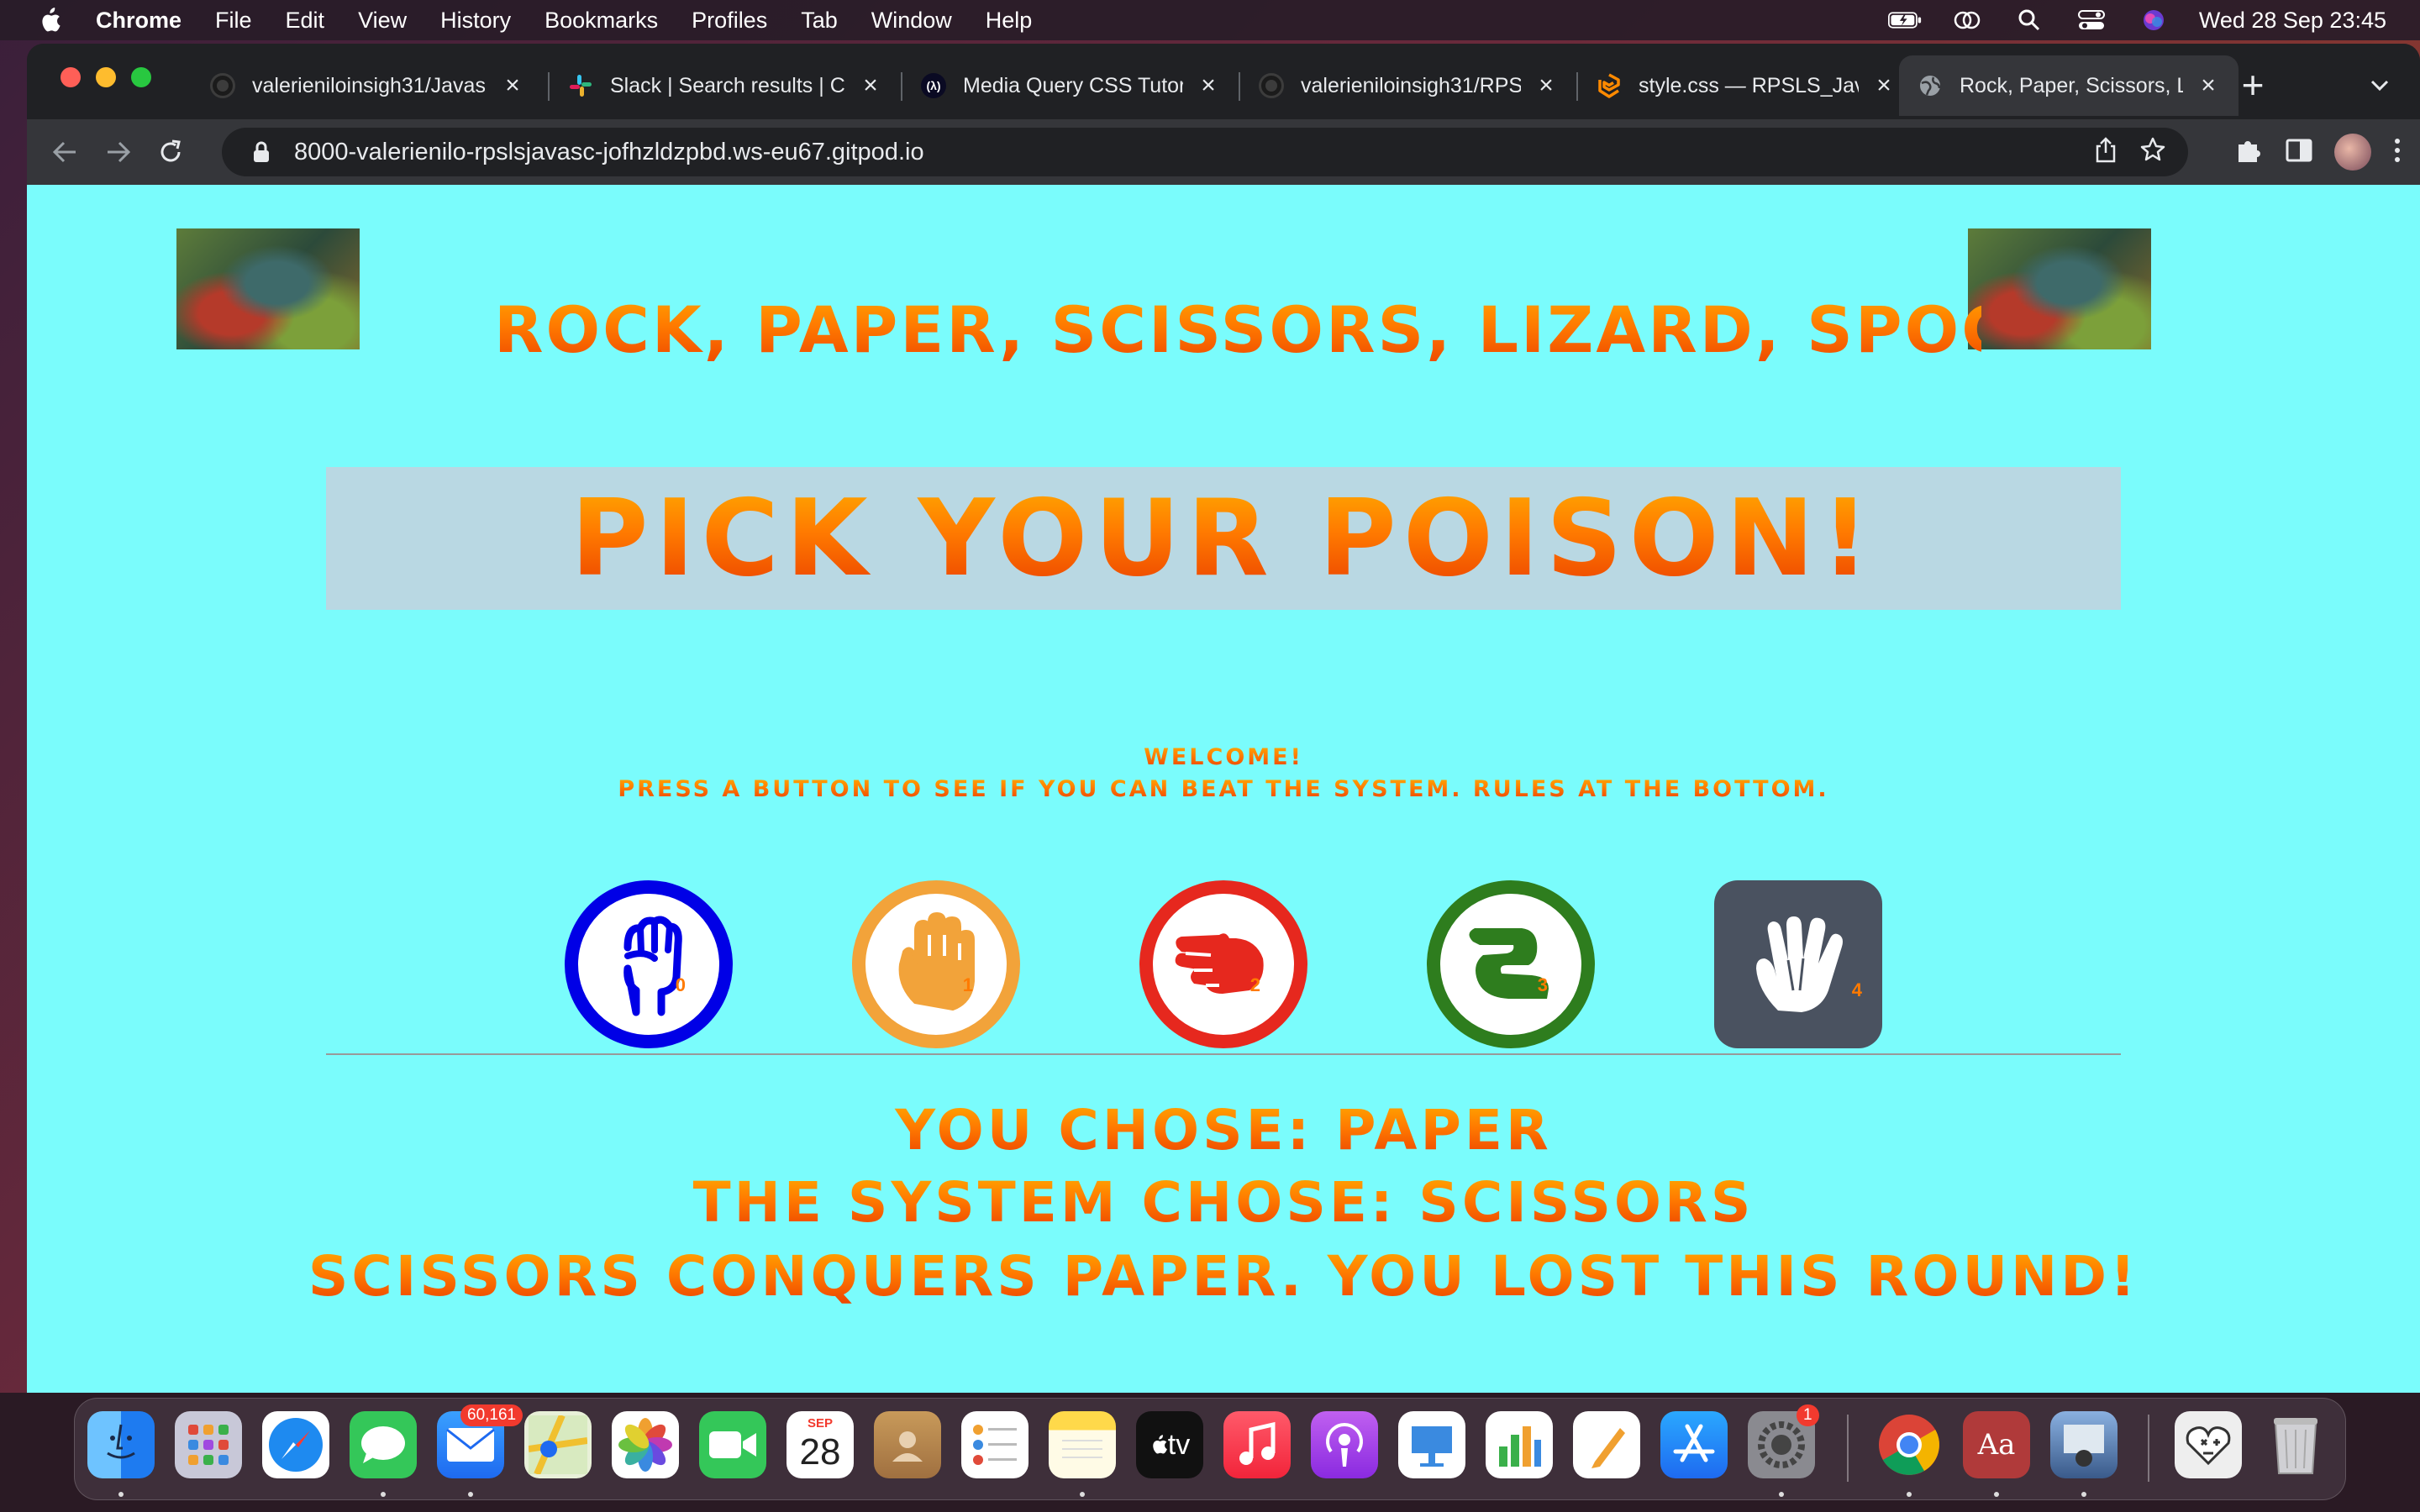 This screenshot has height=1512, width=2420. Describe the element at coordinates (733, 1444) in the screenshot. I see `facetime-icon` at that location.